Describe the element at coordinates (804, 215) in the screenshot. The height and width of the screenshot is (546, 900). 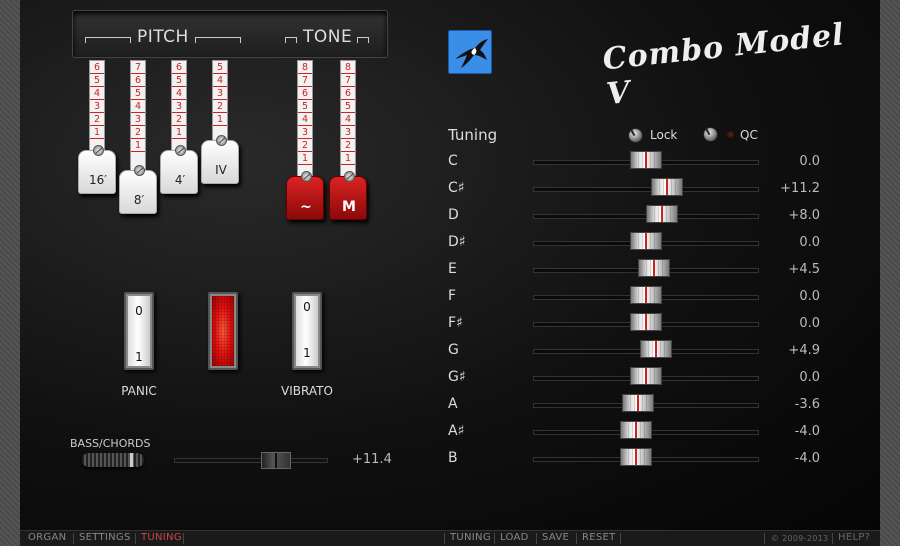
I see `tuning-value: +8.0` at that location.